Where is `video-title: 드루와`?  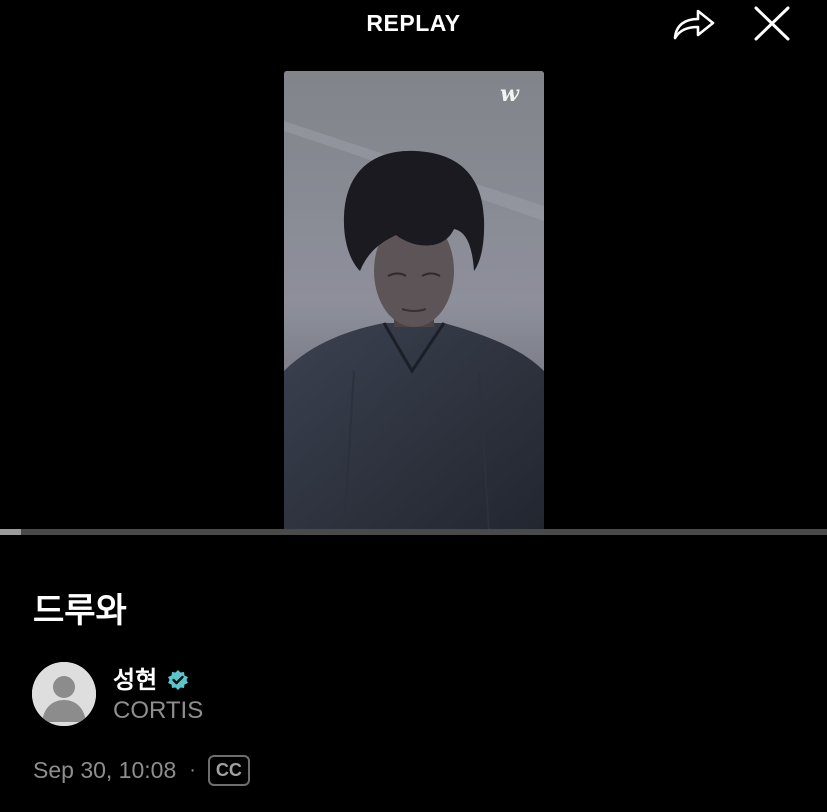
video-title: 드루와 is located at coordinates (80, 611).